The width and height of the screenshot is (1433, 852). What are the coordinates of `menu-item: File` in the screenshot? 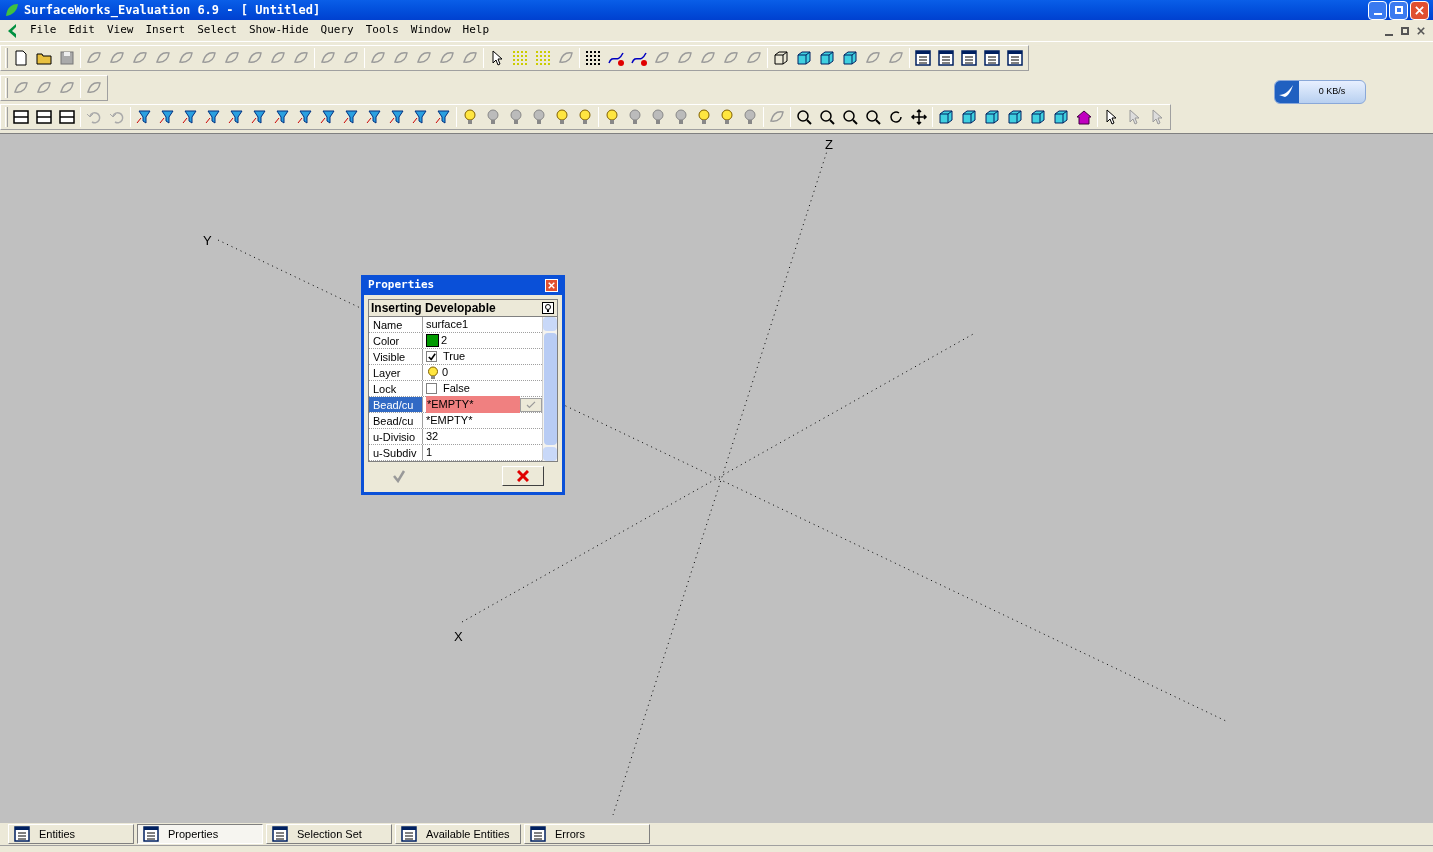 It's located at (43, 30).